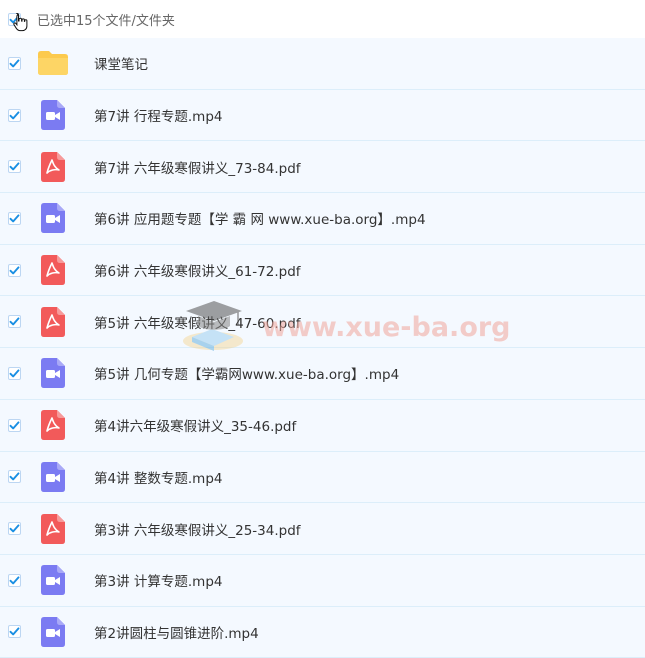 The width and height of the screenshot is (645, 658). What do you see at coordinates (197, 270) in the screenshot?
I see `file-name: 第6讲 六年级寒假讲义_61-72.pdf` at bounding box center [197, 270].